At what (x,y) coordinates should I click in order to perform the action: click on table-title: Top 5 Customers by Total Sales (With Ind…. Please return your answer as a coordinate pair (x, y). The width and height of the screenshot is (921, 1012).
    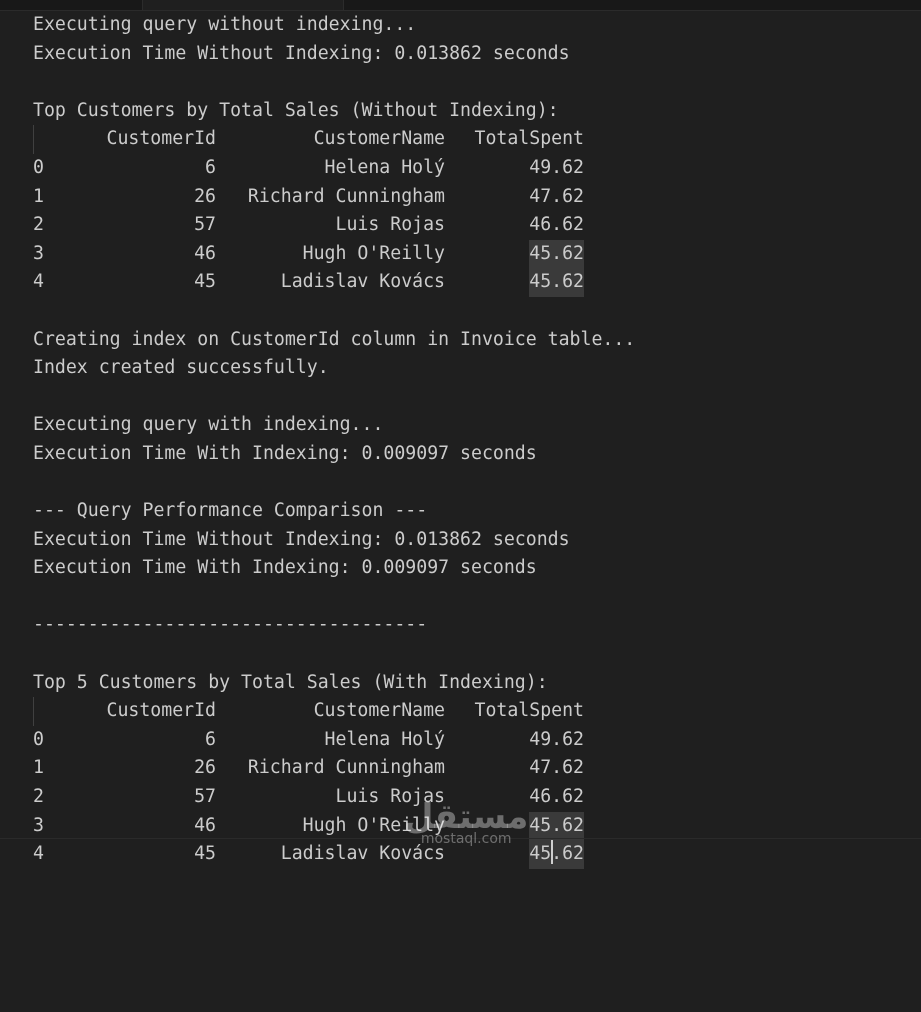
    Looking at the image, I should click on (290, 682).